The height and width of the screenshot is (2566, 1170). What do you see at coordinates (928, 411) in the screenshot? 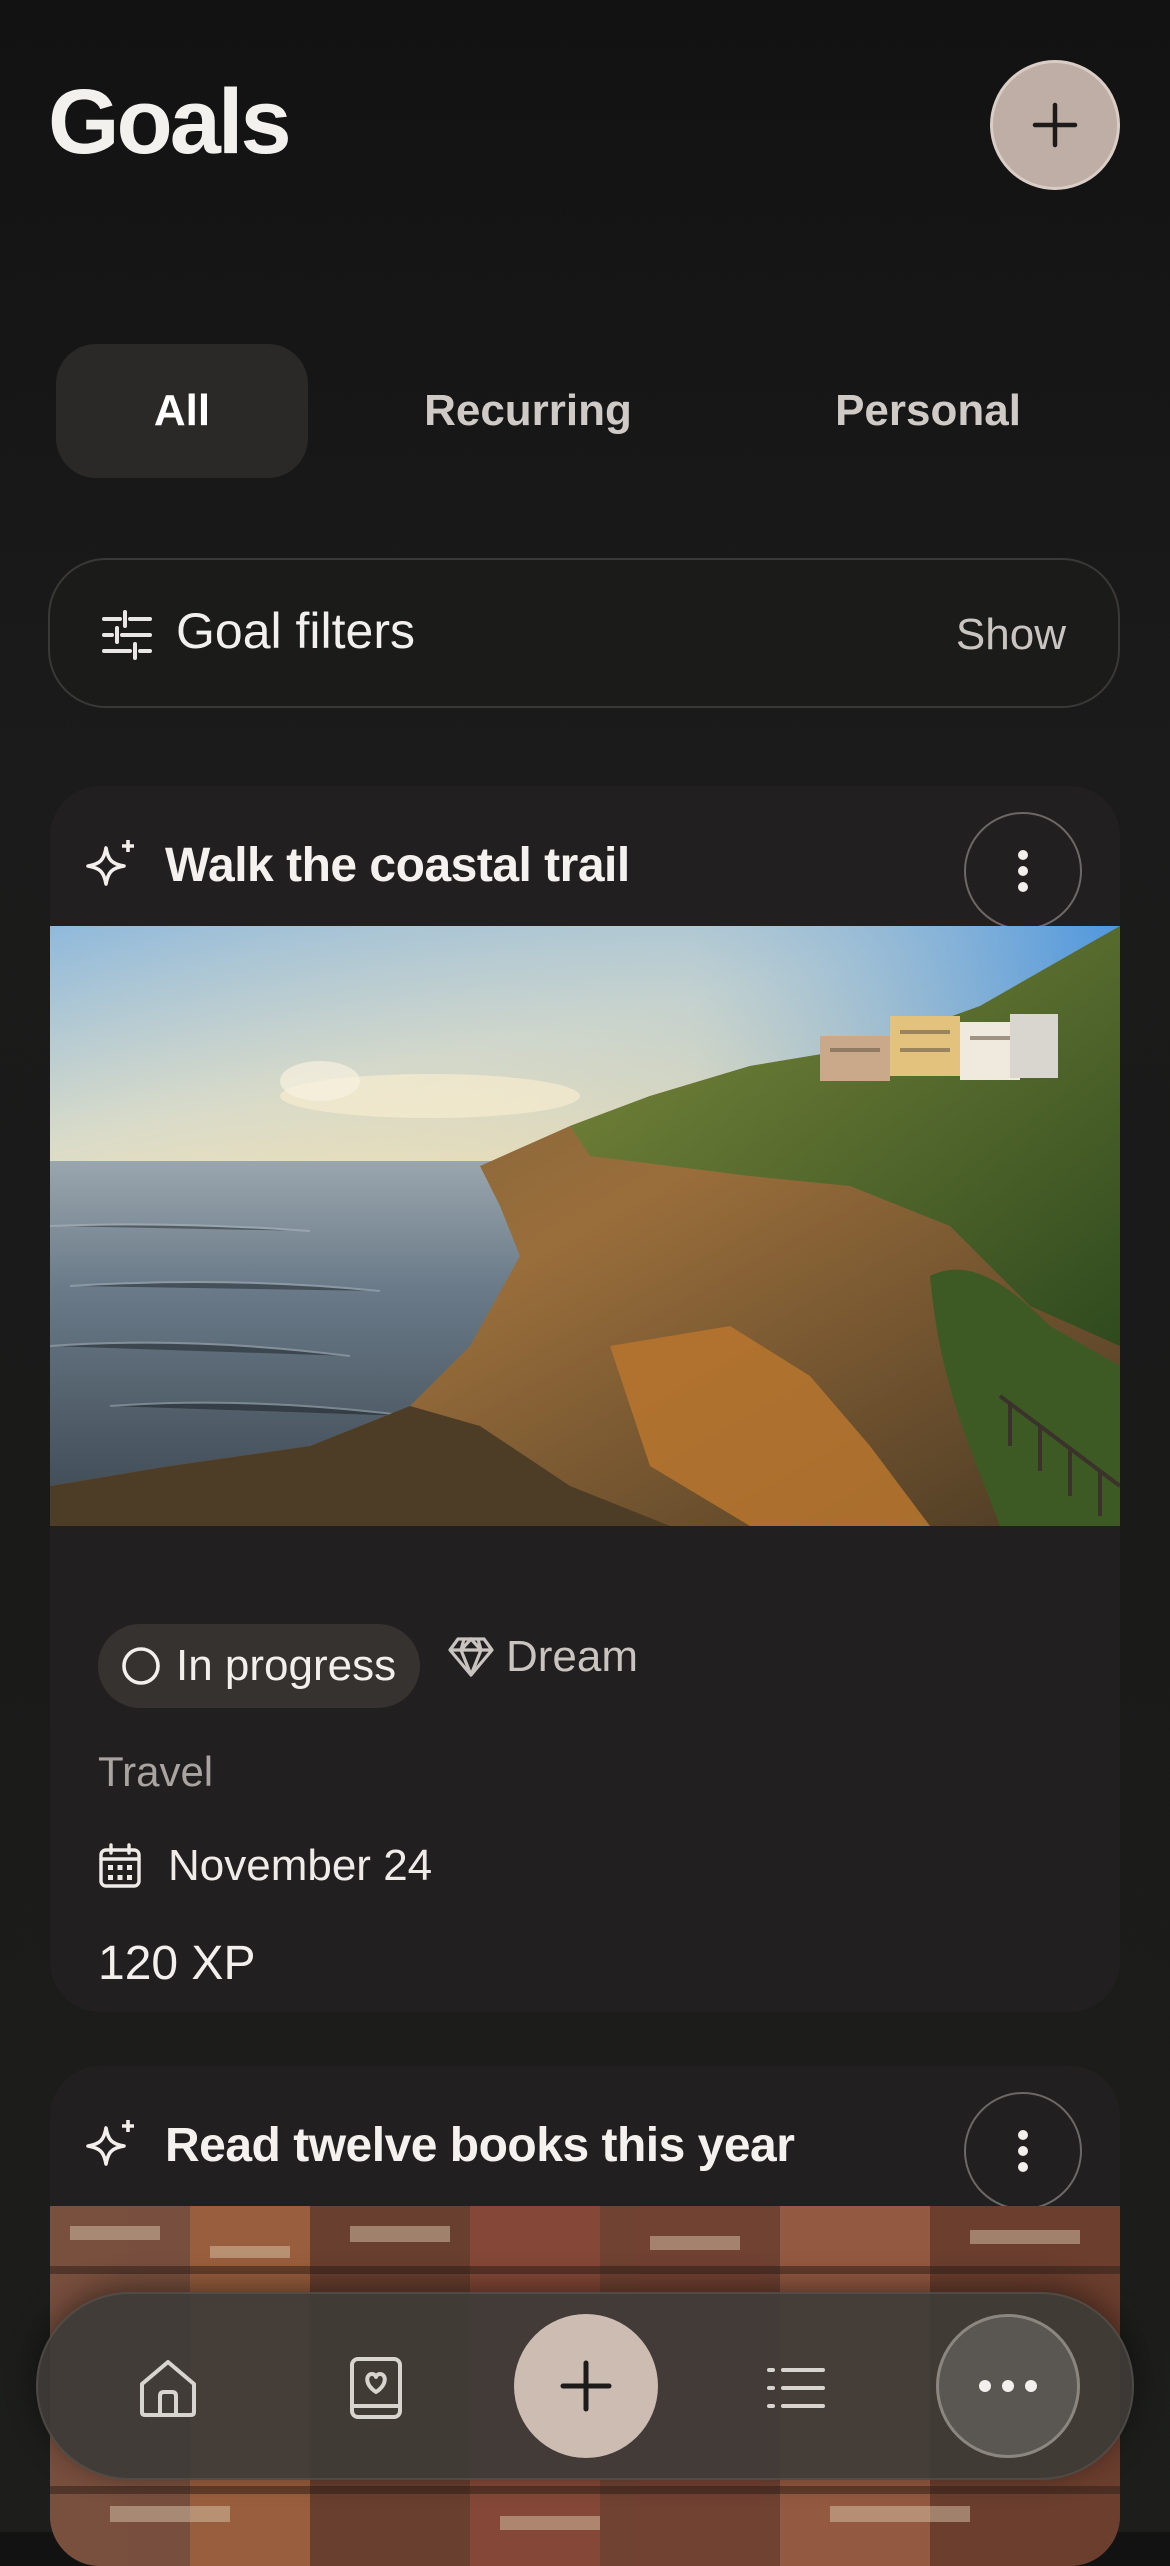
I see `tab-personal: Personal` at bounding box center [928, 411].